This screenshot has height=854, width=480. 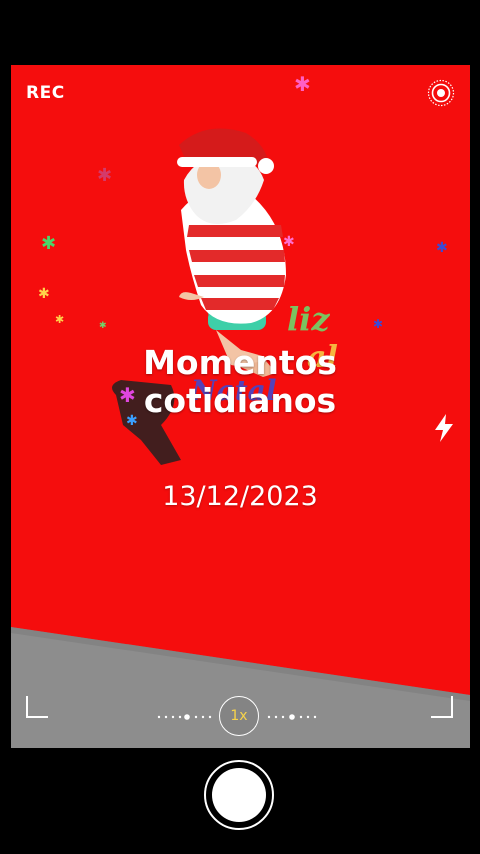 What do you see at coordinates (294, 717) in the screenshot?
I see `zoom-scale-right` at bounding box center [294, 717].